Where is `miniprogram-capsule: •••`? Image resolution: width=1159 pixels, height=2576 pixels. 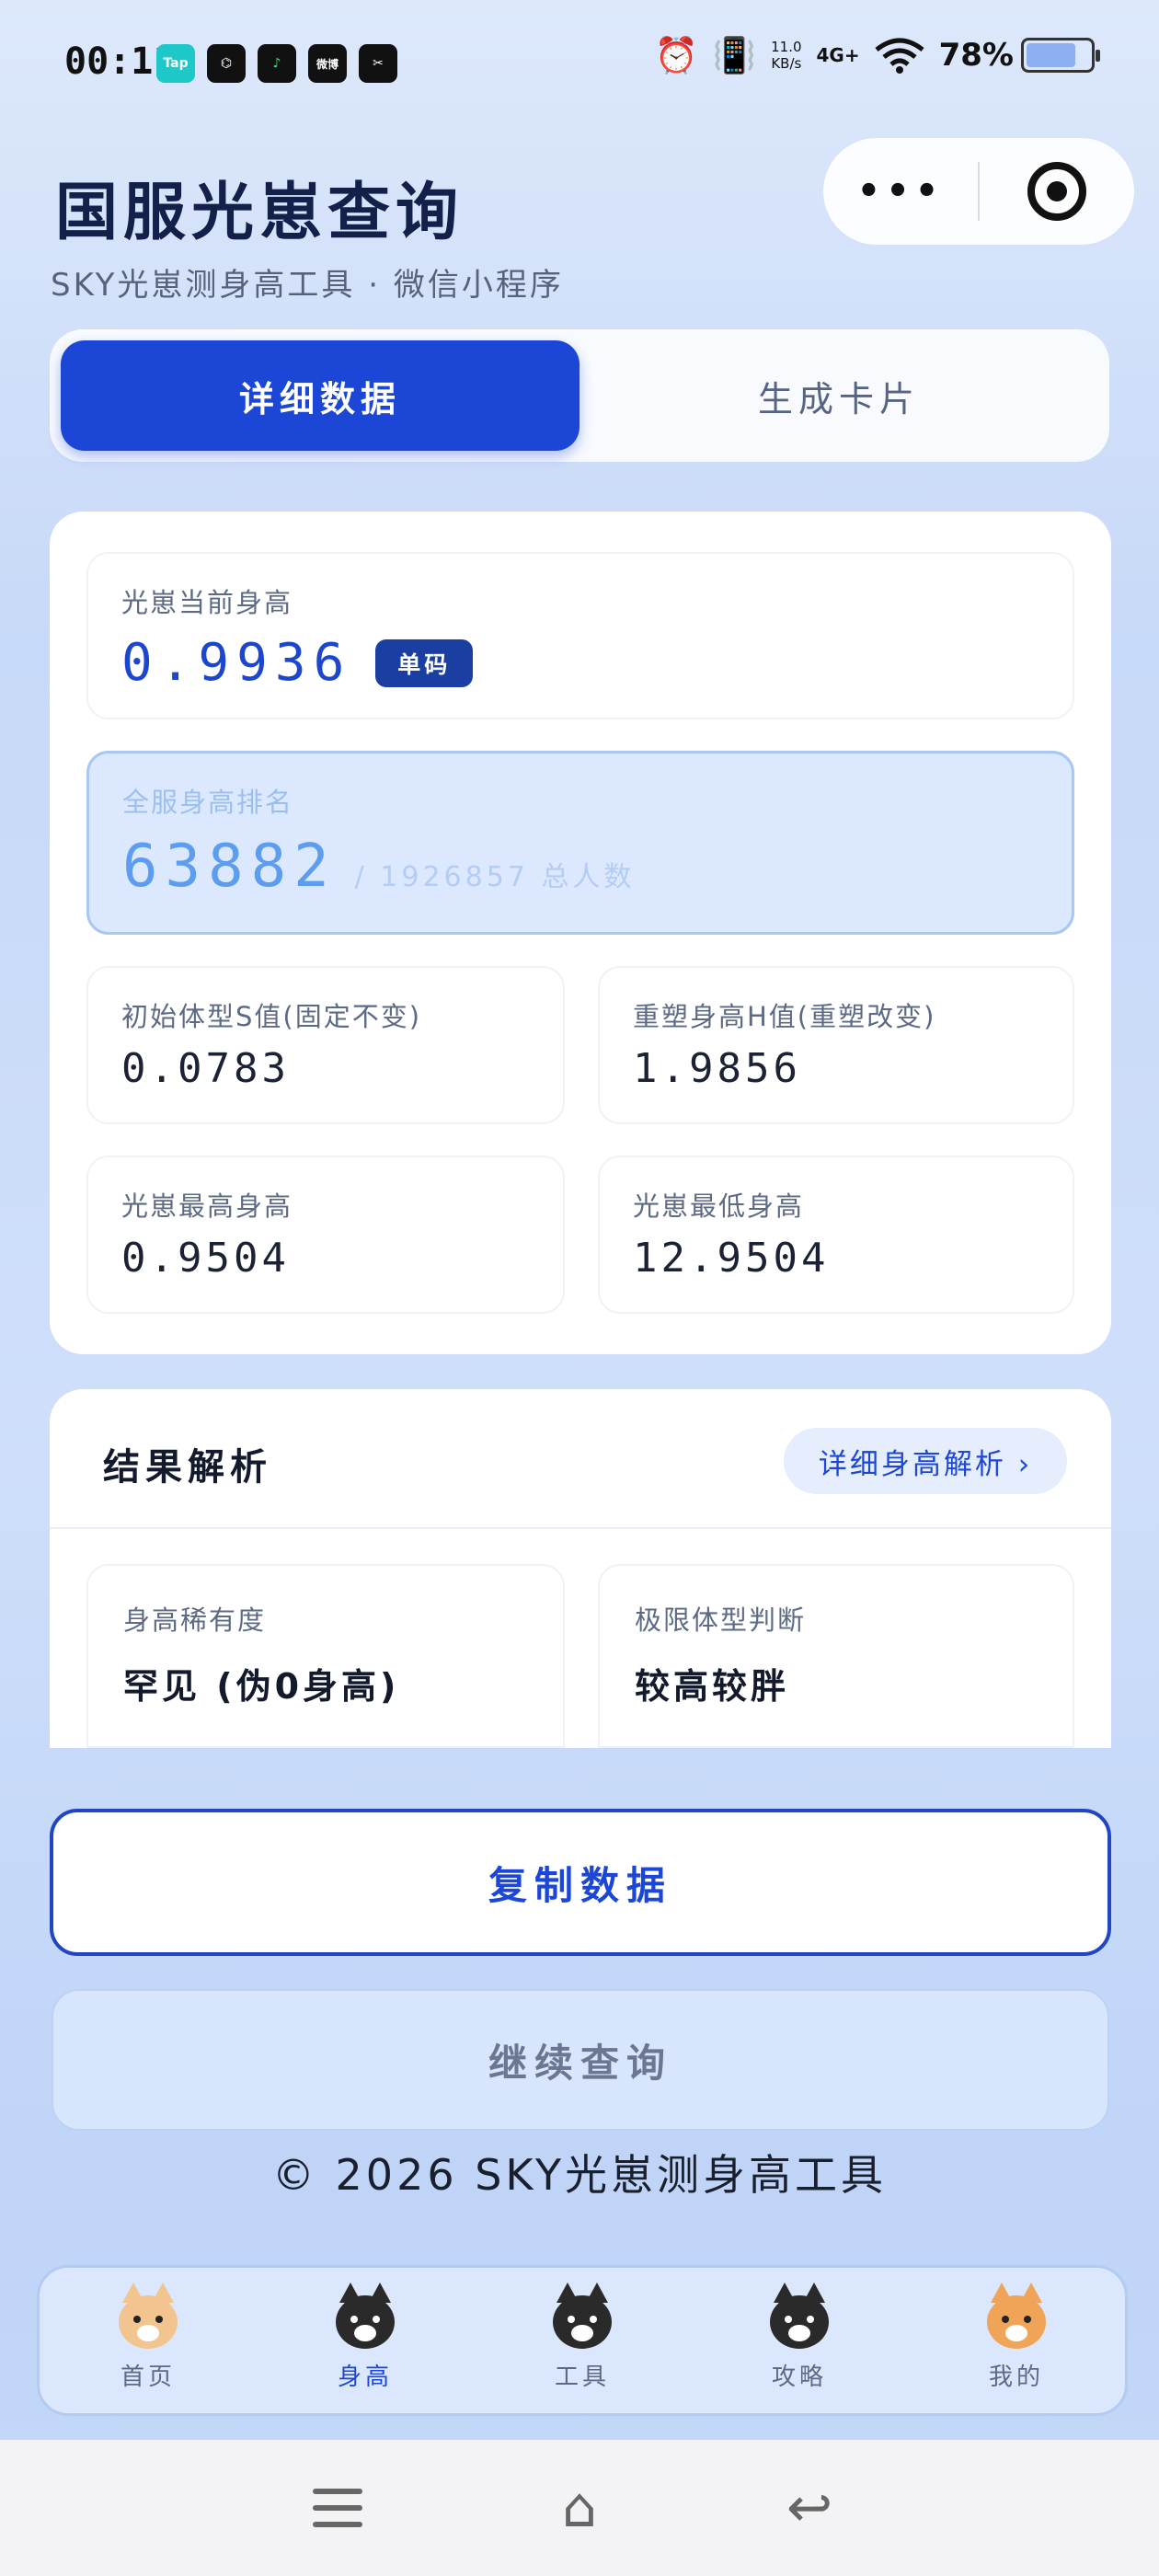 miniprogram-capsule: ••• is located at coordinates (978, 191).